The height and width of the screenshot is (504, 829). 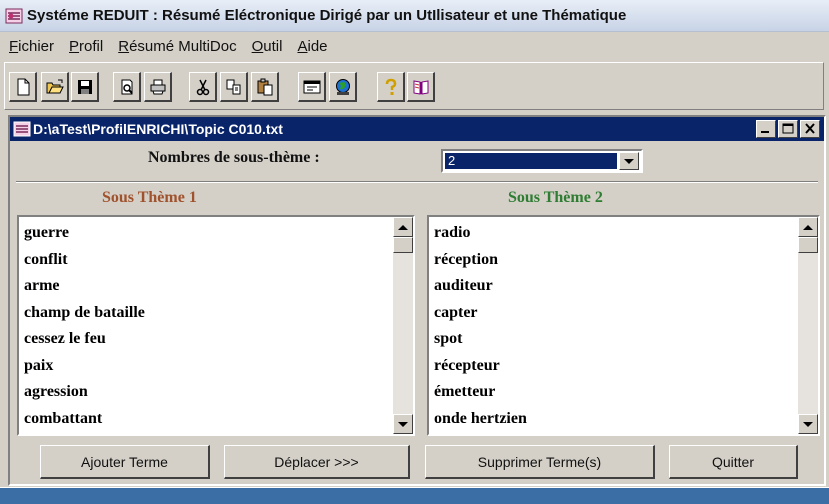 I want to click on help-button, so click(x=391, y=87).